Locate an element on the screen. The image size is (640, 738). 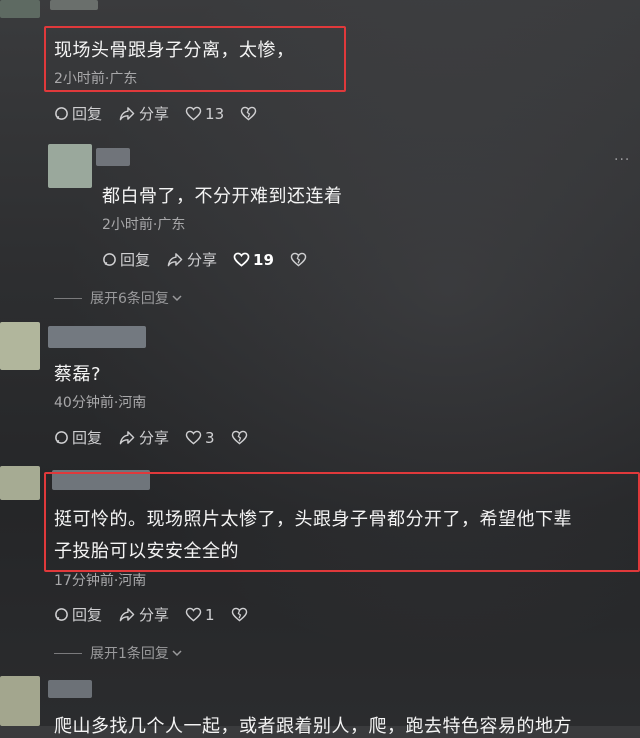
expand-replies-button: 展开6条回复 is located at coordinates (118, 298).